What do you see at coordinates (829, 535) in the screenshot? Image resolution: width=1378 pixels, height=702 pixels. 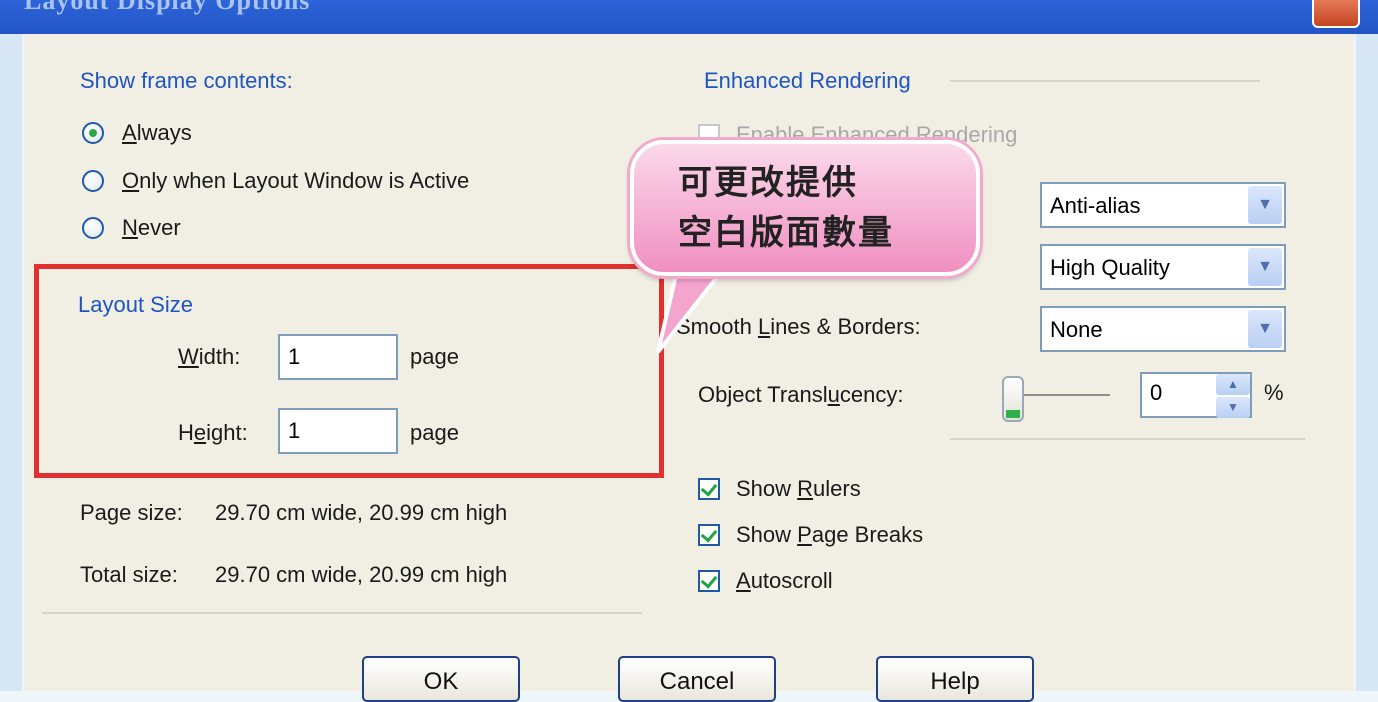 I see `show-page-breaks-label: Show Page Breaks` at bounding box center [829, 535].